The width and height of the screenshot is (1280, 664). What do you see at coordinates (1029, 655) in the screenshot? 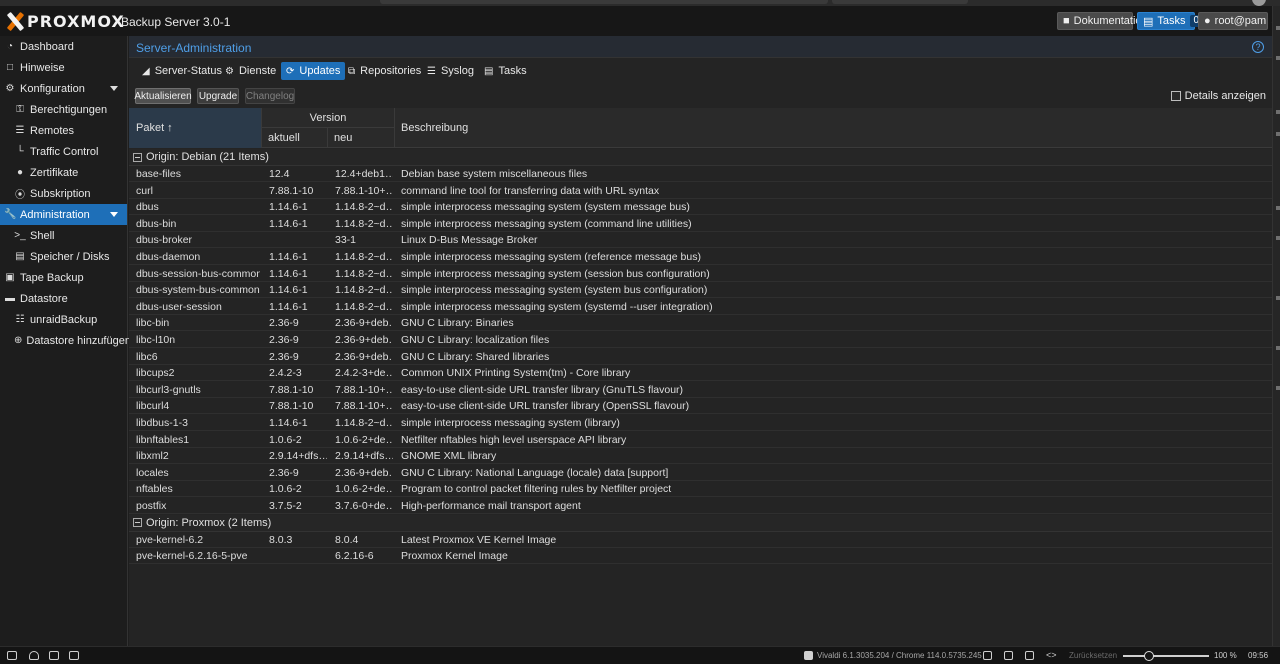
I see `tiling-icon` at bounding box center [1029, 655].